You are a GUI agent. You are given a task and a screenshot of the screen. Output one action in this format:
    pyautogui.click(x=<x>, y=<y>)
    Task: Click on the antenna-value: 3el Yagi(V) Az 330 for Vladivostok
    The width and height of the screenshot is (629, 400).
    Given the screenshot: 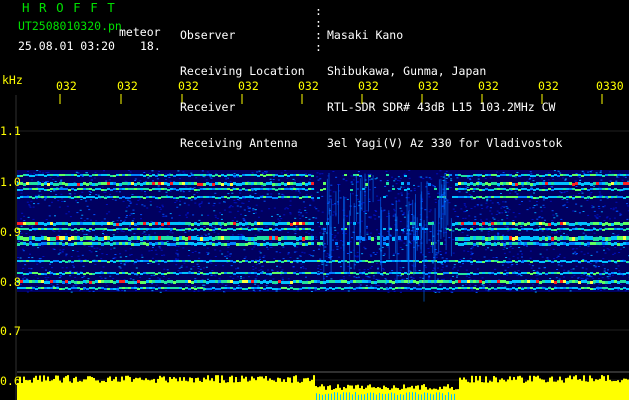 What is the action you would take?
    pyautogui.click(x=445, y=143)
    